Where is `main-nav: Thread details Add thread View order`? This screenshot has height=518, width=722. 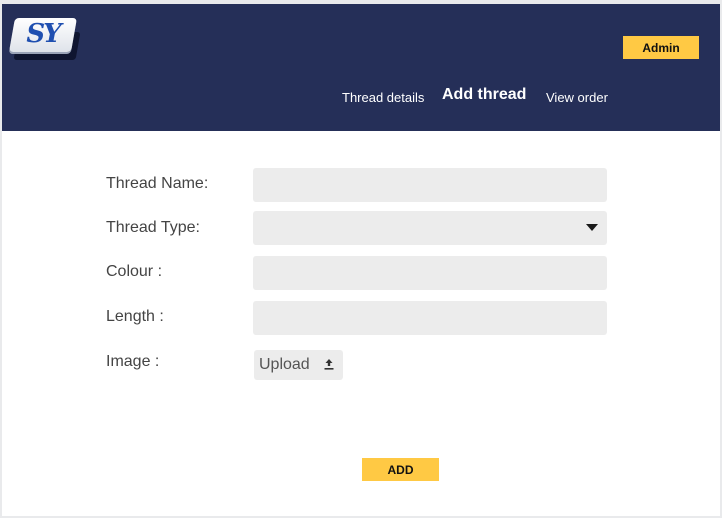
main-nav: Thread details Add thread View order is located at coordinates (361, 98).